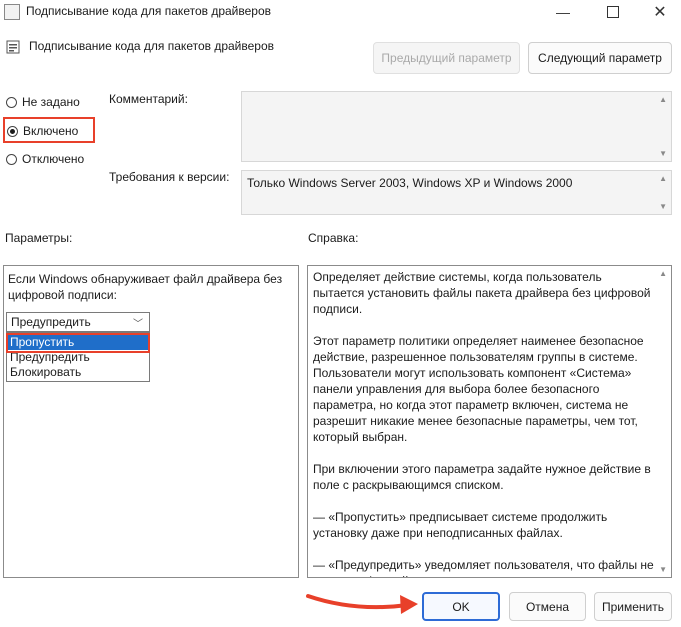 Image resolution: width=681 pixels, height=627 pixels. Describe the element at coordinates (152, 46) in the screenshot. I see `policy-title: Подписывание кода для пакетов драйверов` at that location.